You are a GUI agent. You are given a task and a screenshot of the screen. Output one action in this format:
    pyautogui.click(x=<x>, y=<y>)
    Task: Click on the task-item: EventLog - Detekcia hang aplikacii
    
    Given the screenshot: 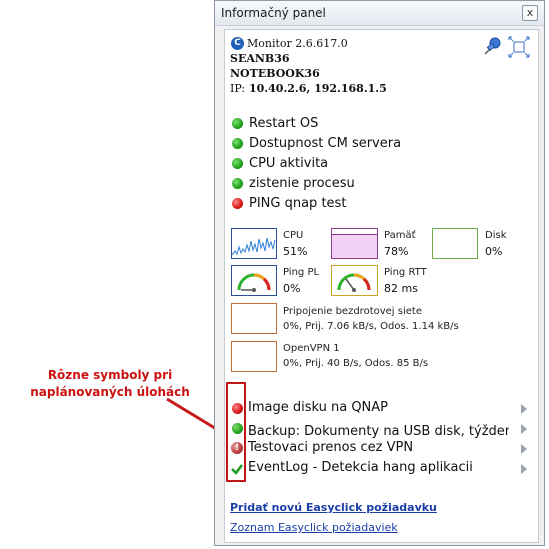 What is the action you would take?
    pyautogui.click(x=381, y=469)
    